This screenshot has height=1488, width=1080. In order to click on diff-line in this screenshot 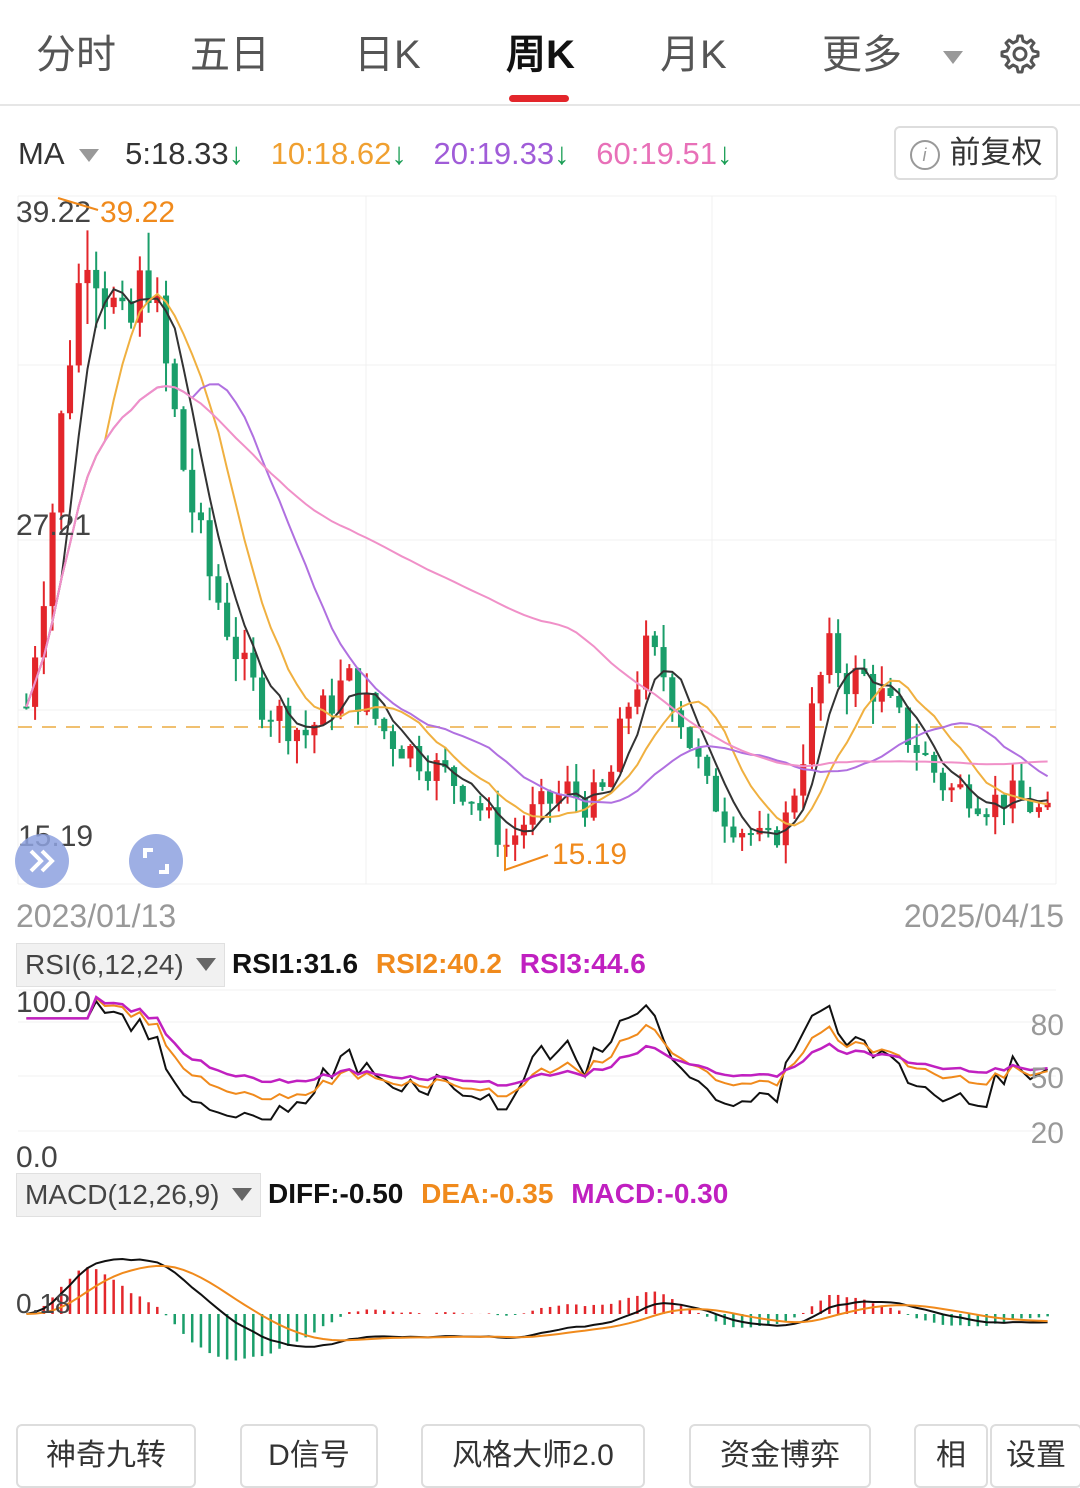, I will do `click(537, 1302)`.